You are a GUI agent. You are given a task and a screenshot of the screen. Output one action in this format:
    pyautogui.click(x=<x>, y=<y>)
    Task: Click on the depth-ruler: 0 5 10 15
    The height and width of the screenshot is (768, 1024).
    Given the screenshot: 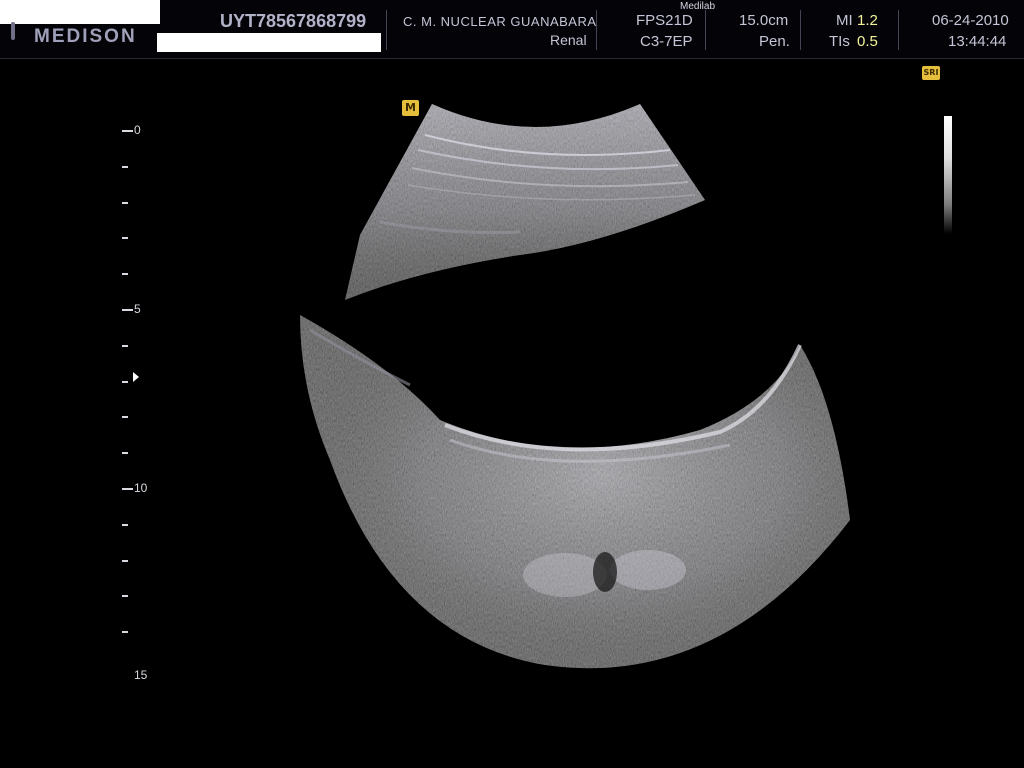 What is the action you would take?
    pyautogui.click(x=143, y=401)
    